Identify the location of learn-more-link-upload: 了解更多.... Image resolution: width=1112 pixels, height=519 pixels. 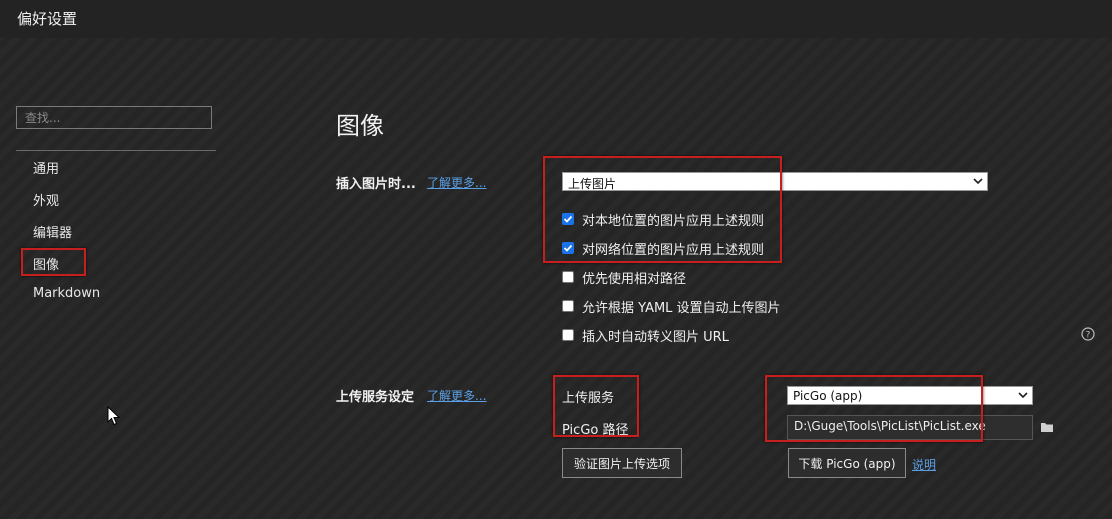
(456, 395).